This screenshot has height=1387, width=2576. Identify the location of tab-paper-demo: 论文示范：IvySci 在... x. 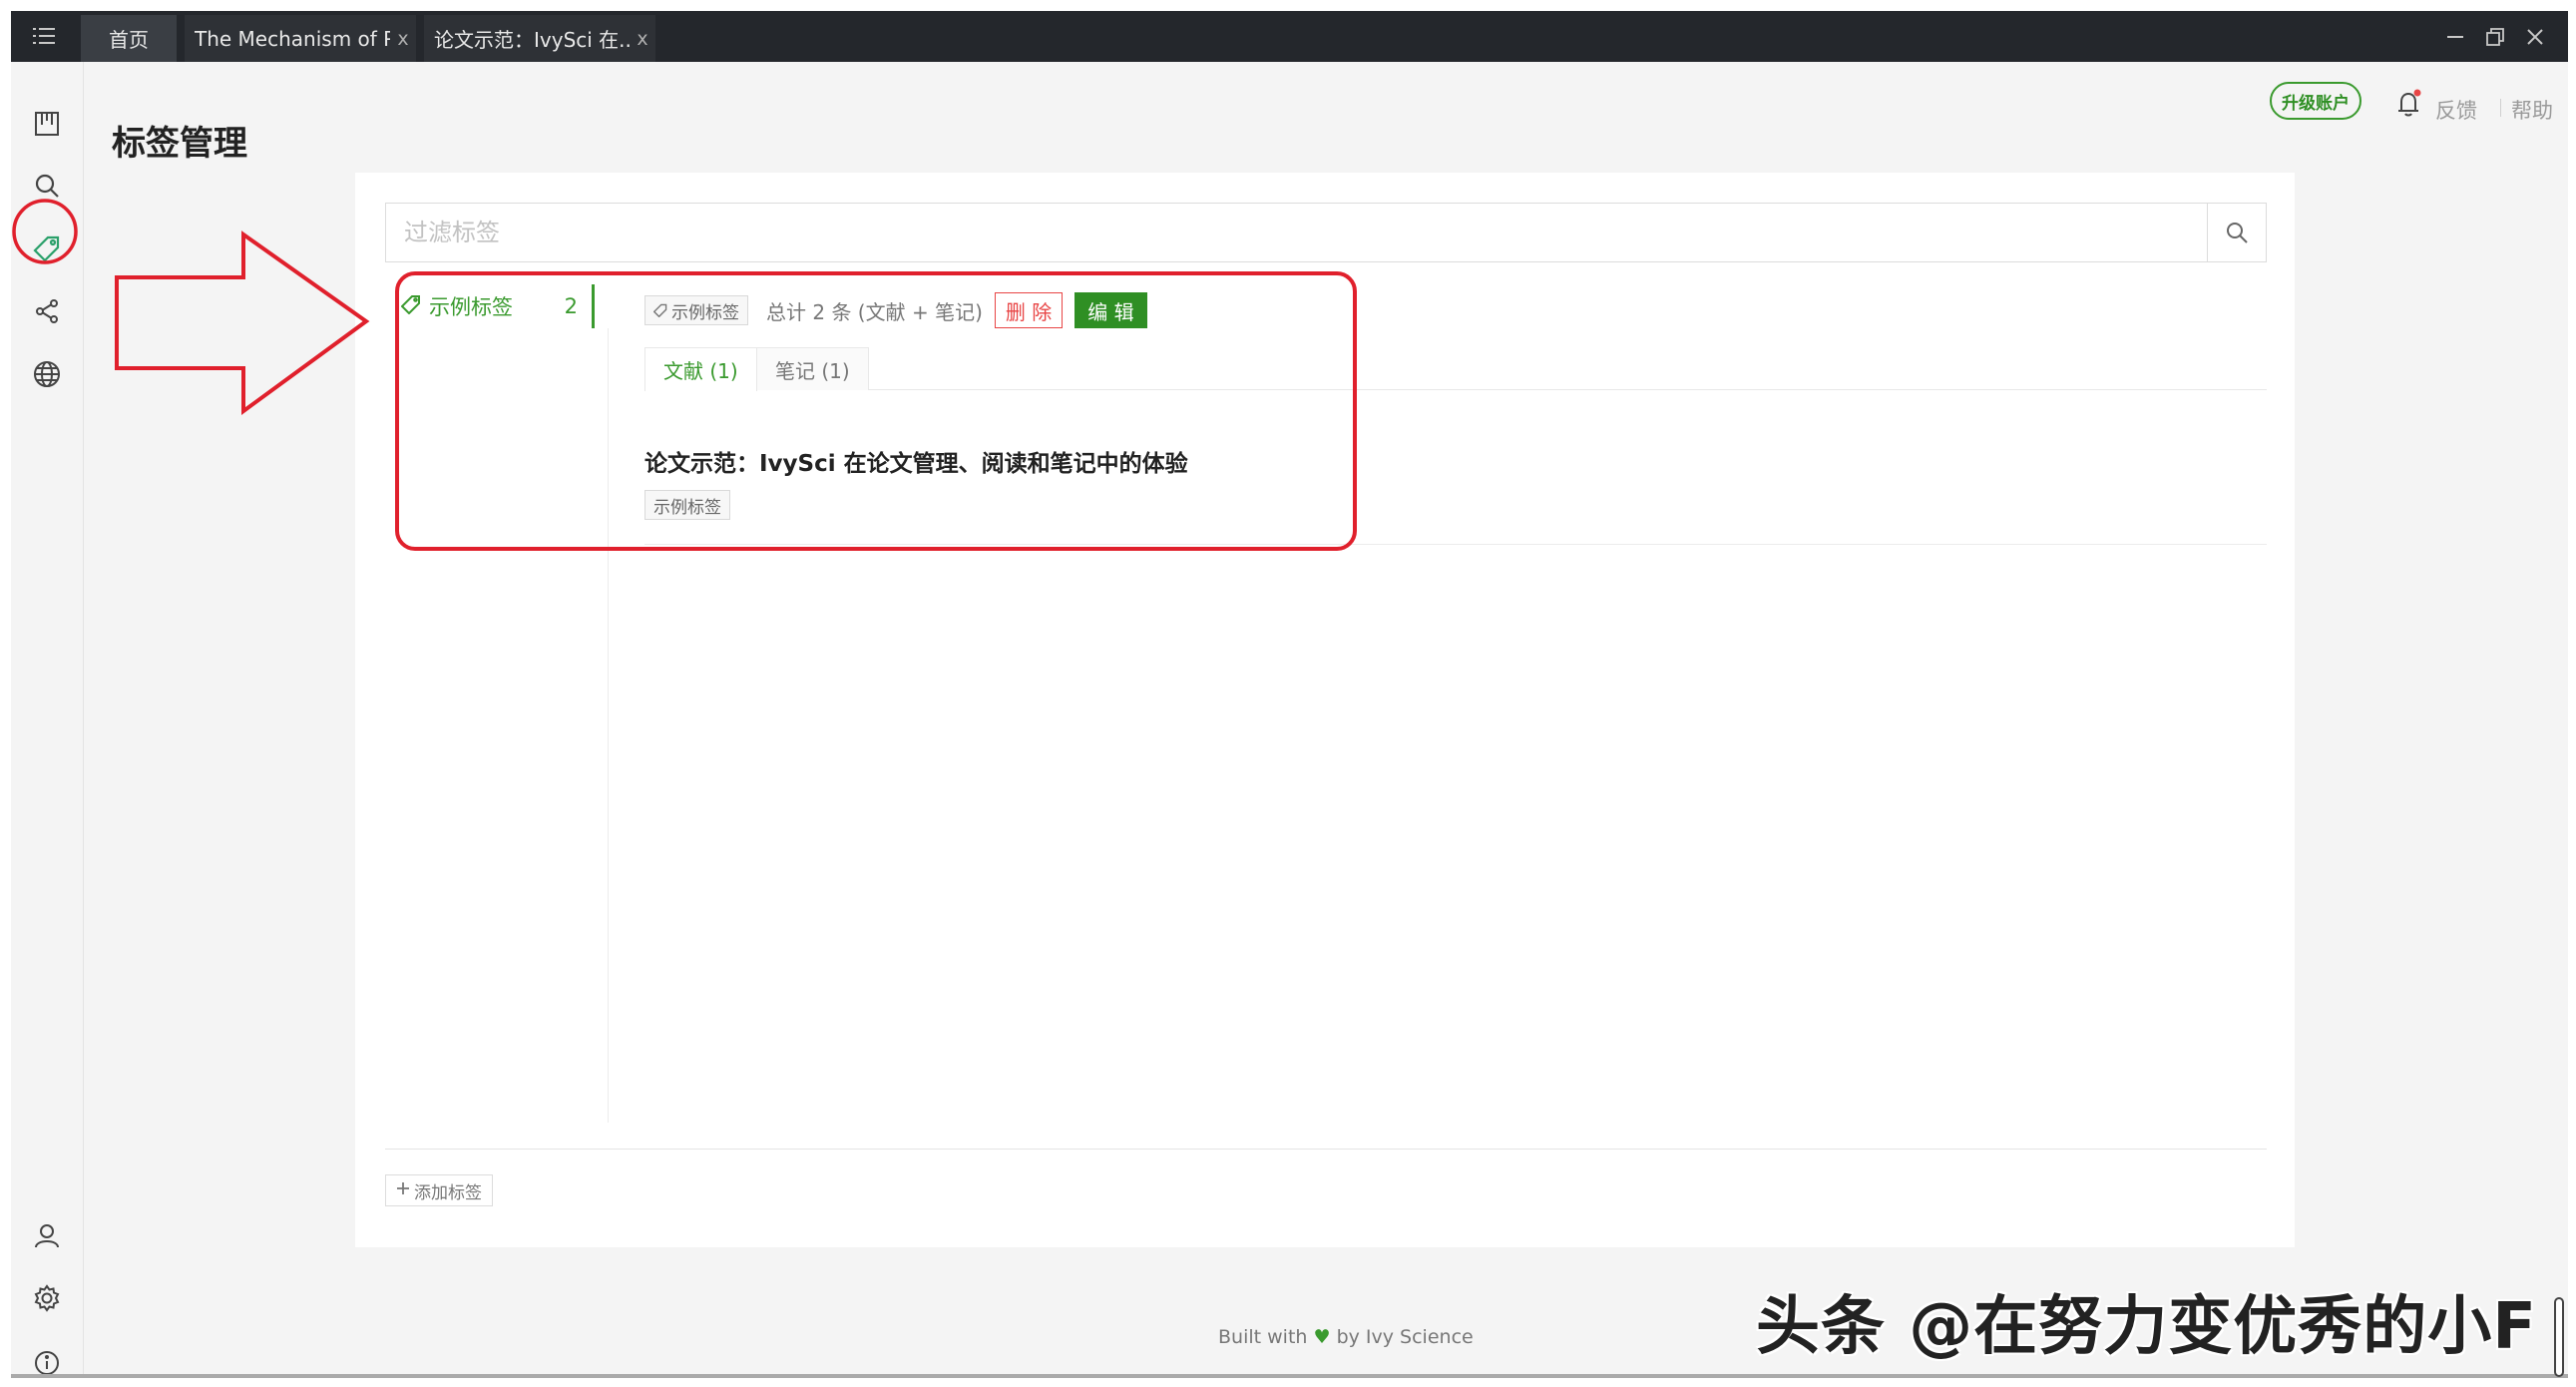
(539, 39).